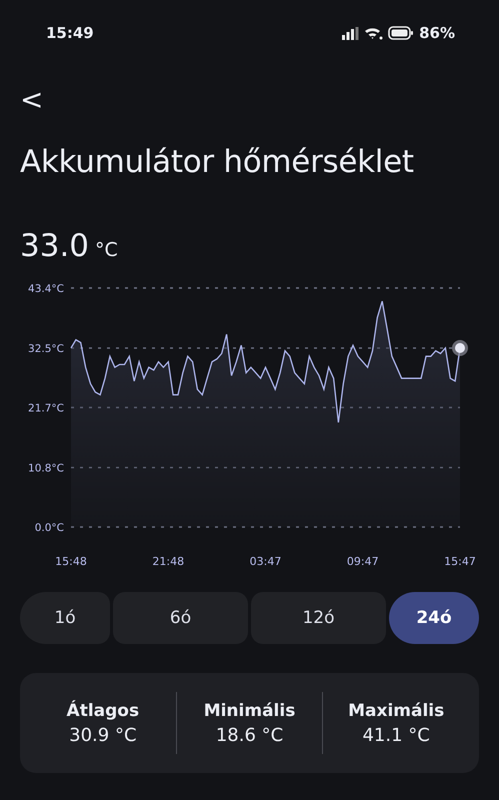 This screenshot has width=499, height=800. What do you see at coordinates (401, 33) in the screenshot?
I see `battery-icon` at bounding box center [401, 33].